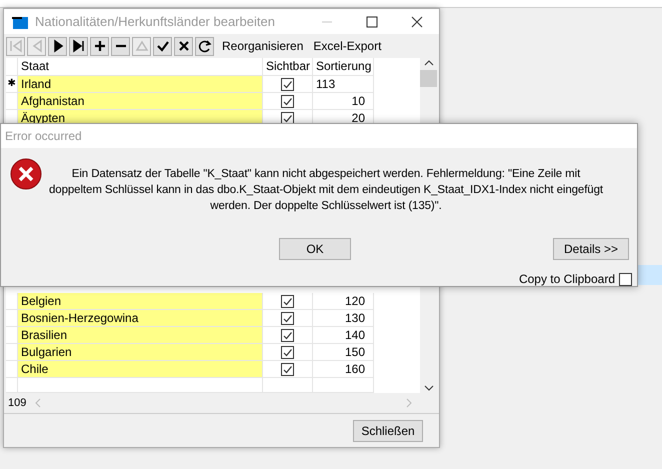  I want to click on row-marker: ✱, so click(12, 83).